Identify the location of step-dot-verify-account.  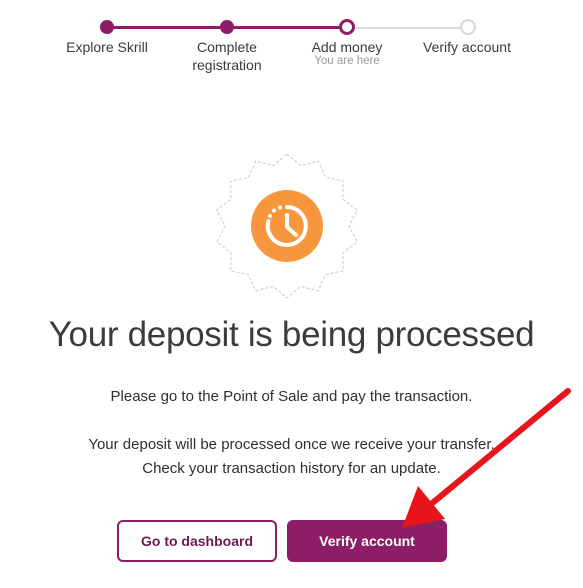
(468, 27).